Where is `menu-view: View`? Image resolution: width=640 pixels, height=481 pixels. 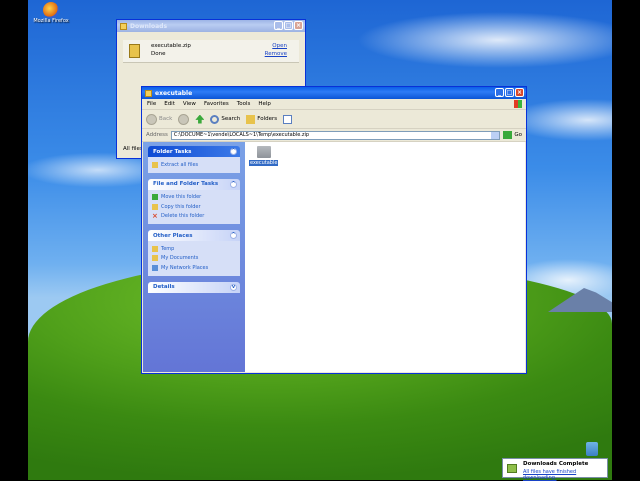 menu-view: View is located at coordinates (189, 104).